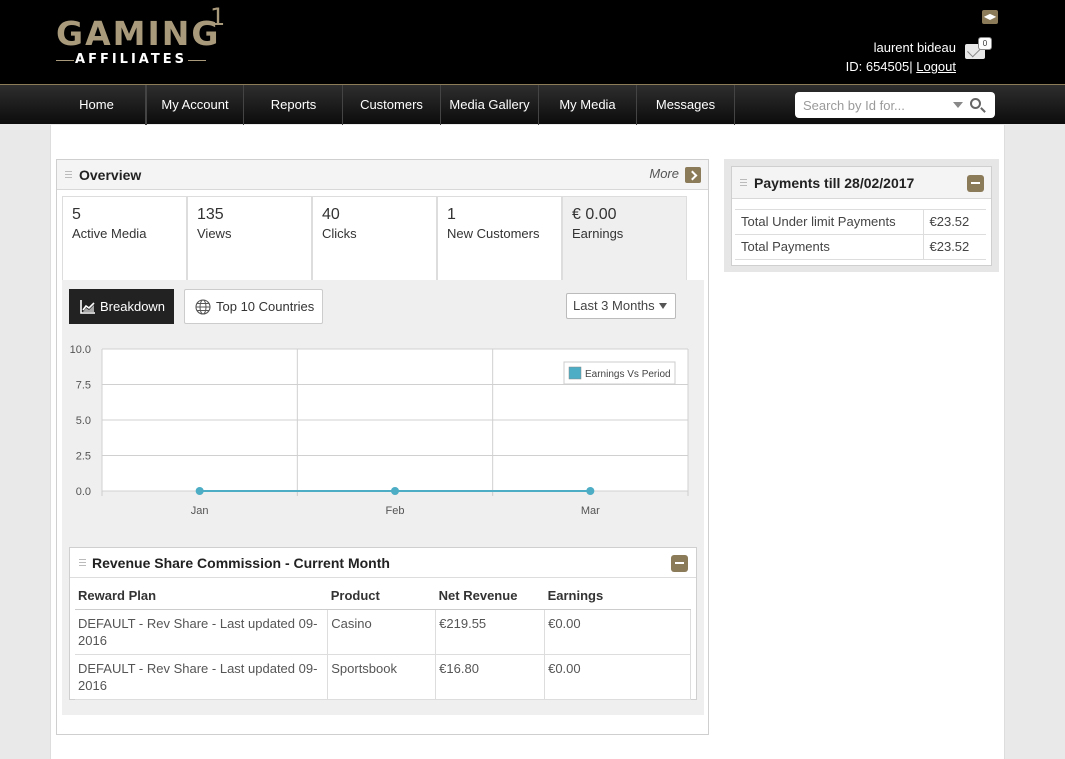 This screenshot has height=759, width=1065. I want to click on top-countries-label: Top 10 Countries, so click(265, 306).